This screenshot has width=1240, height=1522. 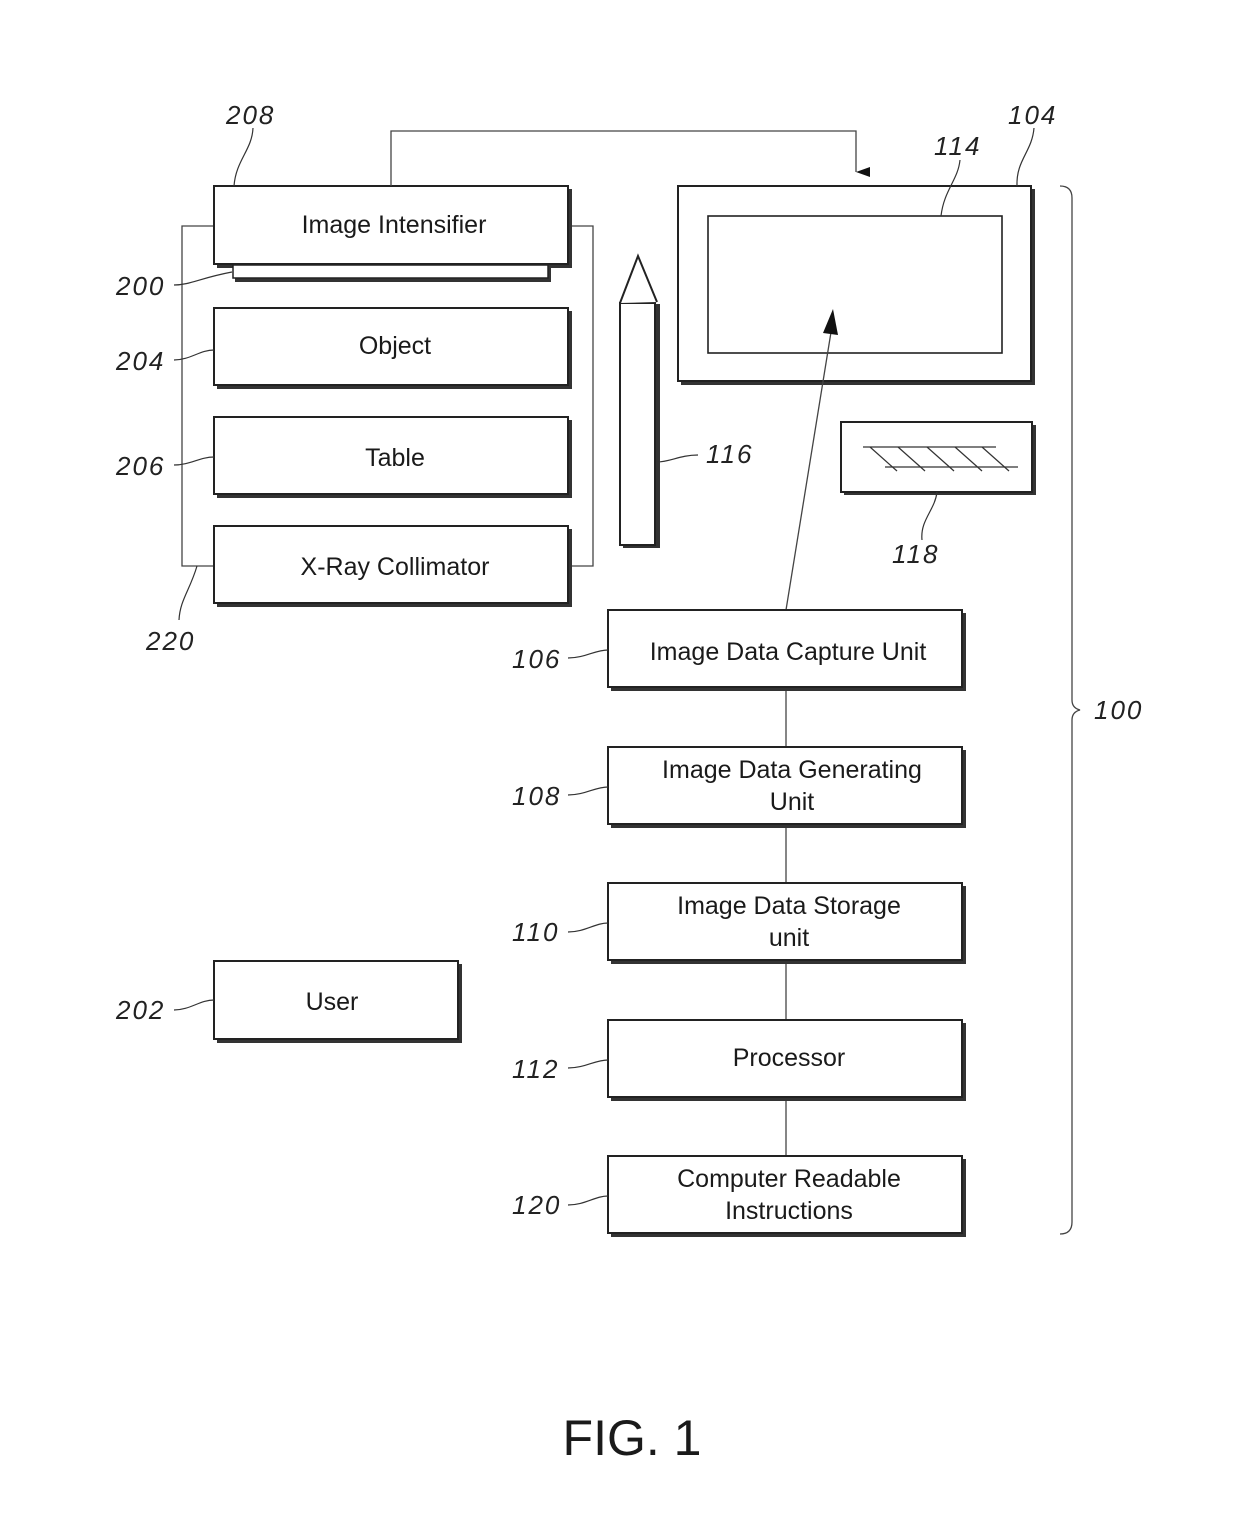 I want to click on detector-plate, so click(x=391, y=273).